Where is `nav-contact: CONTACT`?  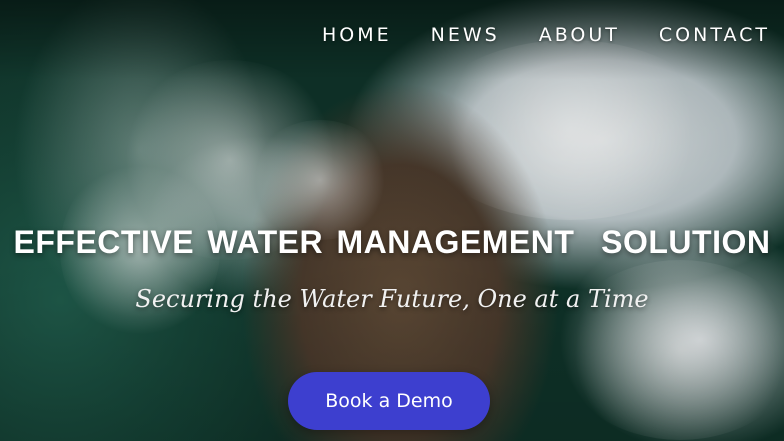
nav-contact: CONTACT is located at coordinates (714, 35).